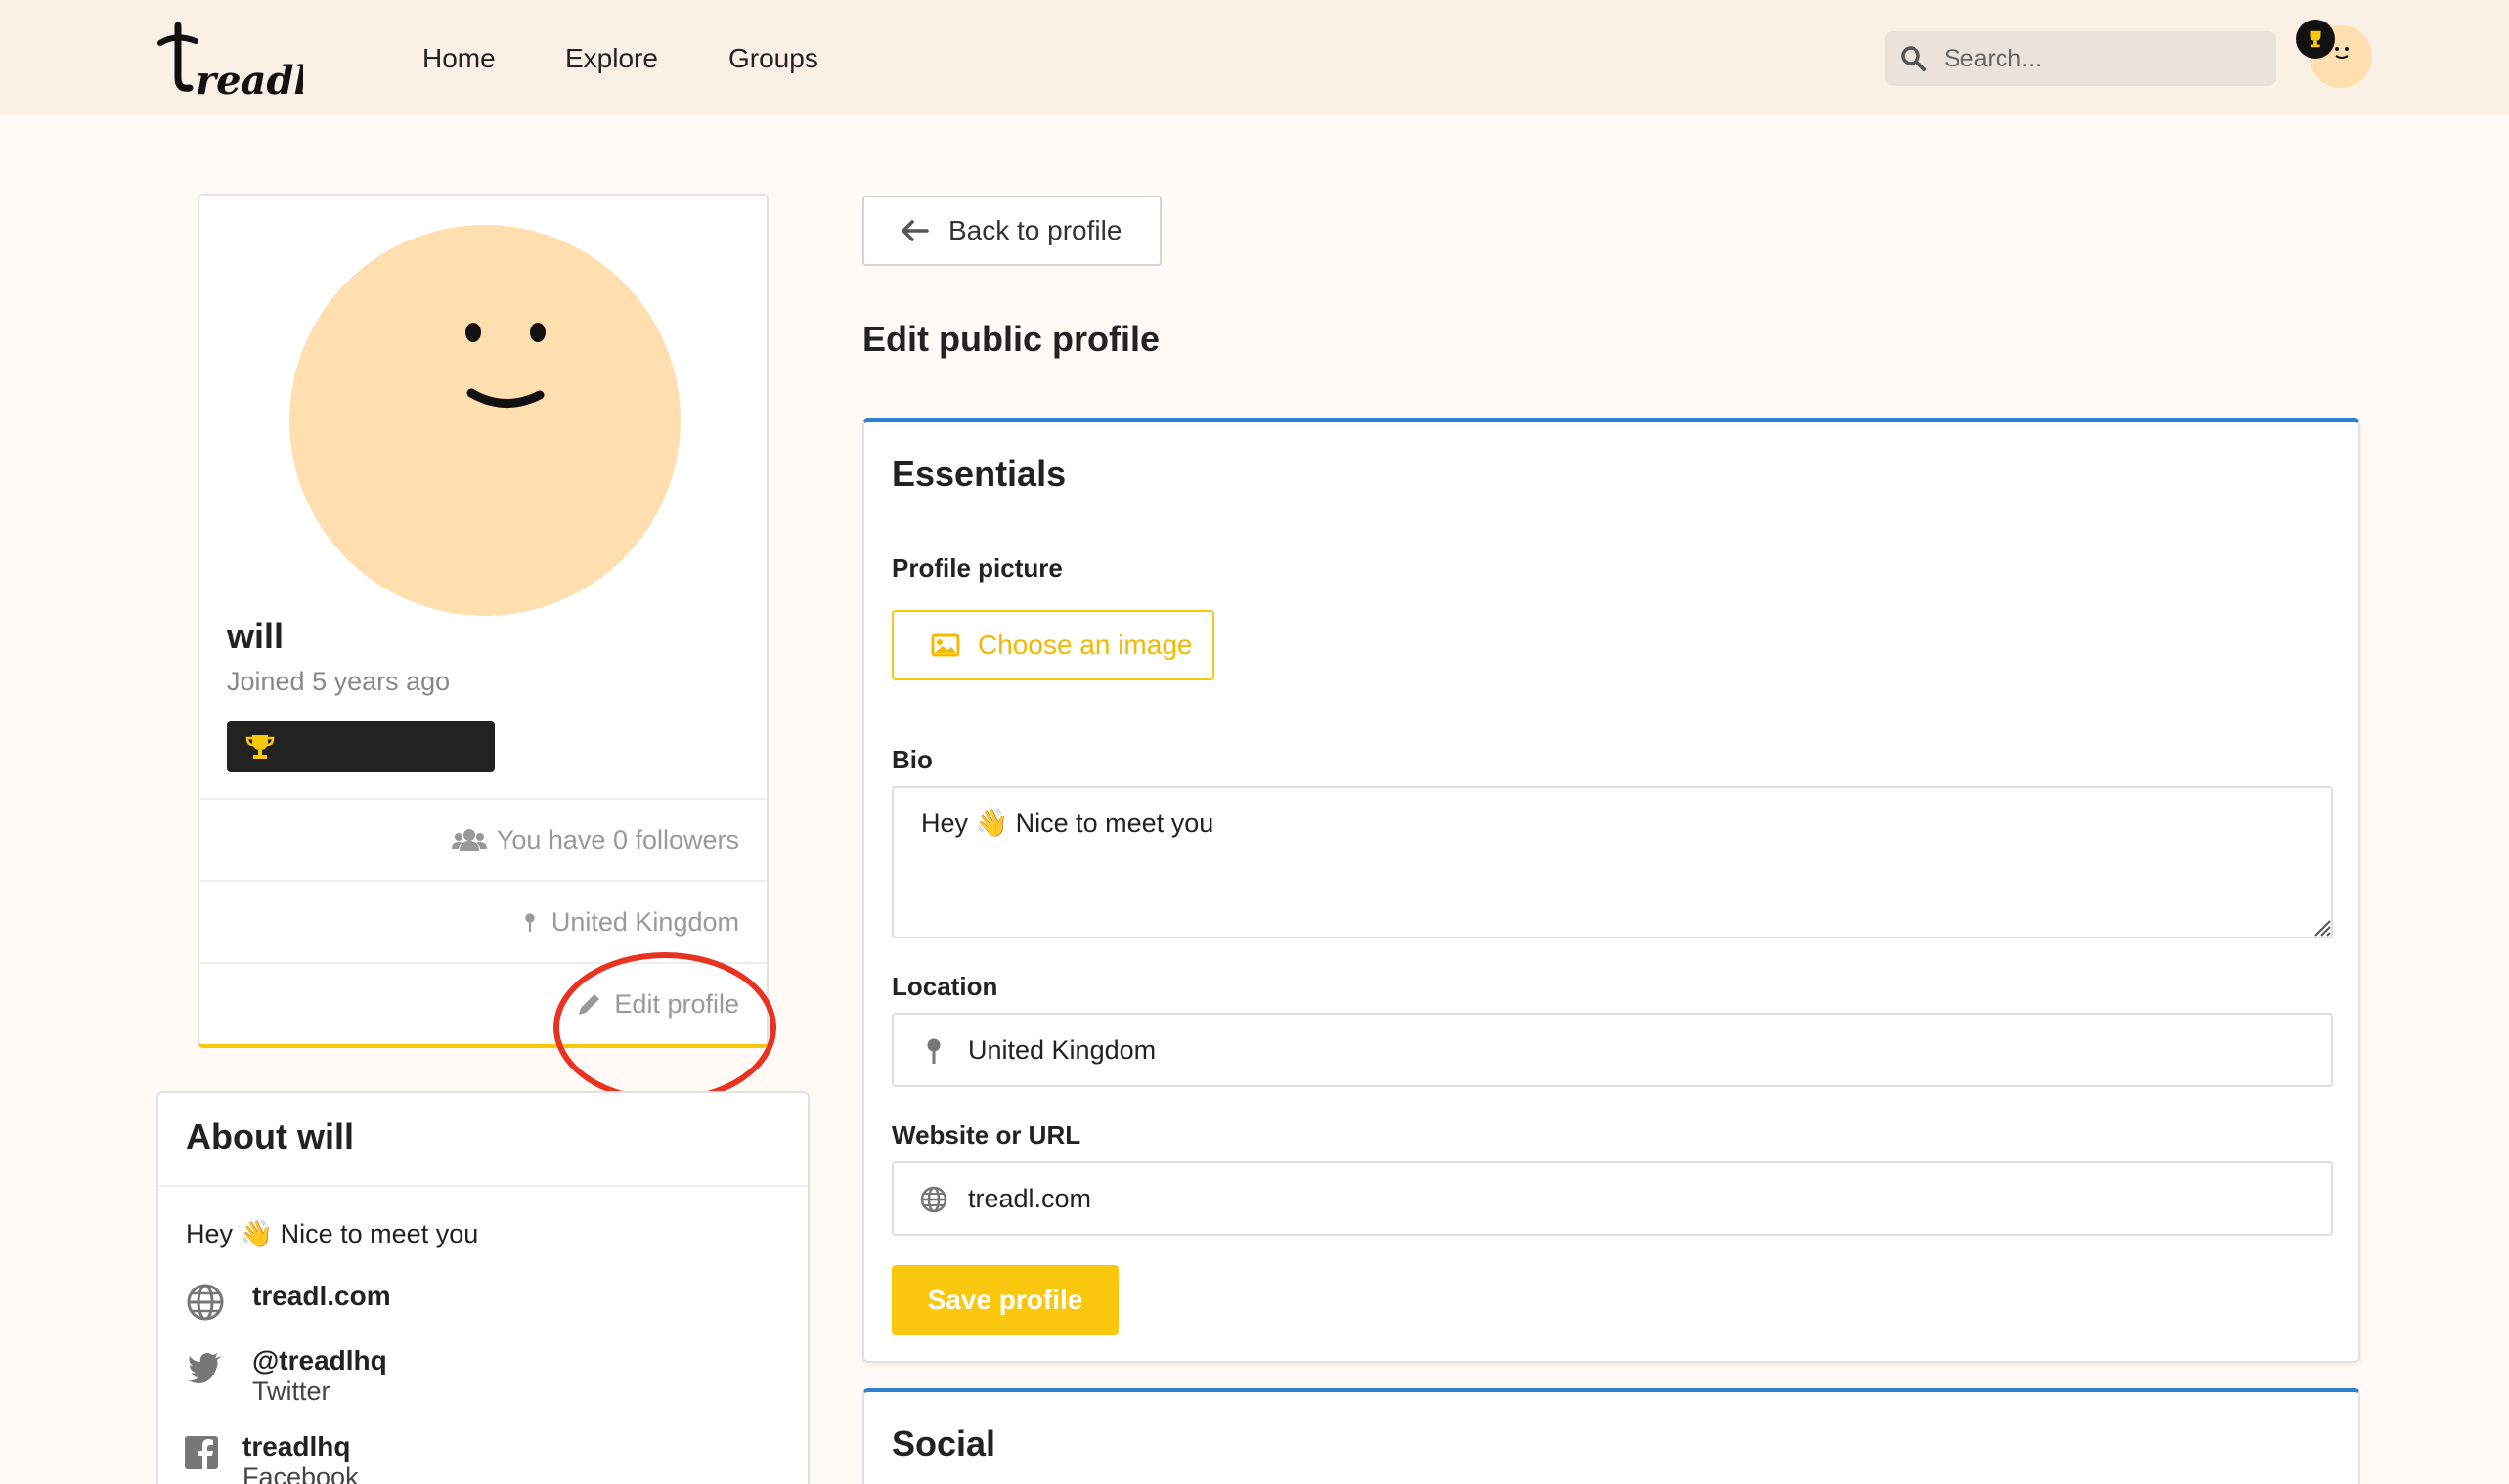  Describe the element at coordinates (386, 746) in the screenshot. I see `badge-label: Gold Supporter` at that location.